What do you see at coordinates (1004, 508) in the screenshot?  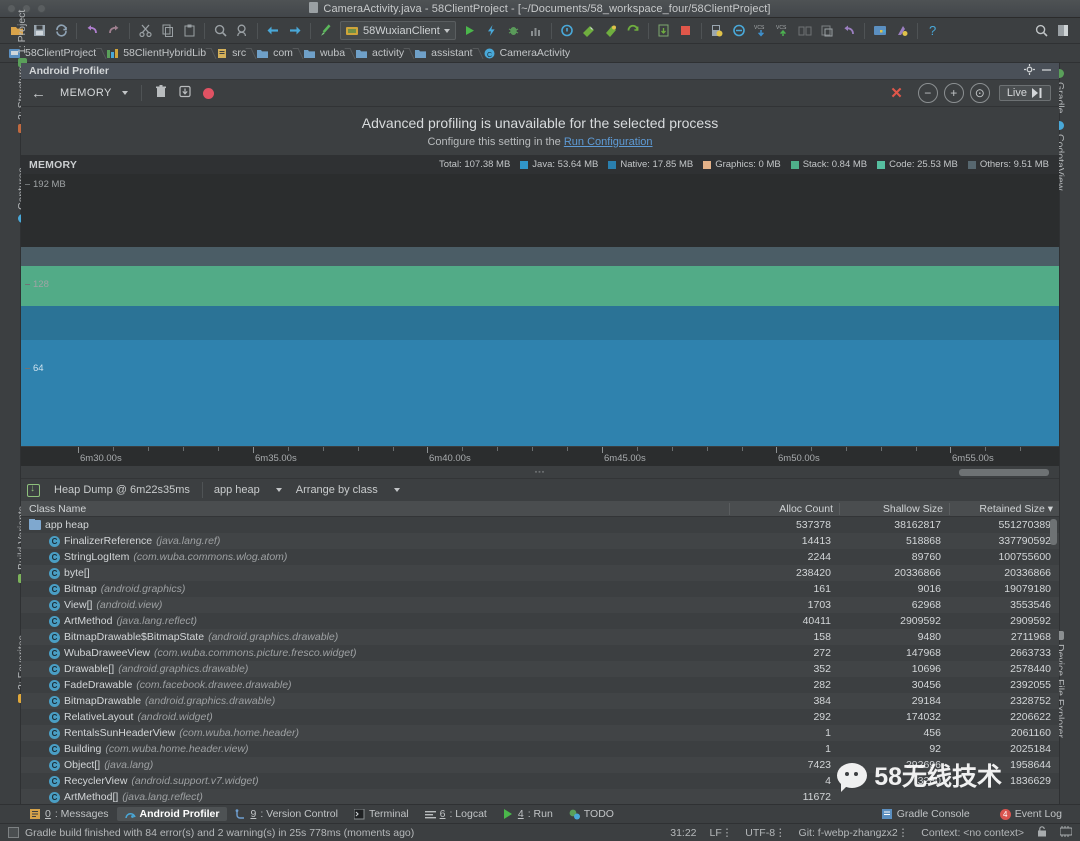 I see `column-header-retained-size: Retained Size ▾` at bounding box center [1004, 508].